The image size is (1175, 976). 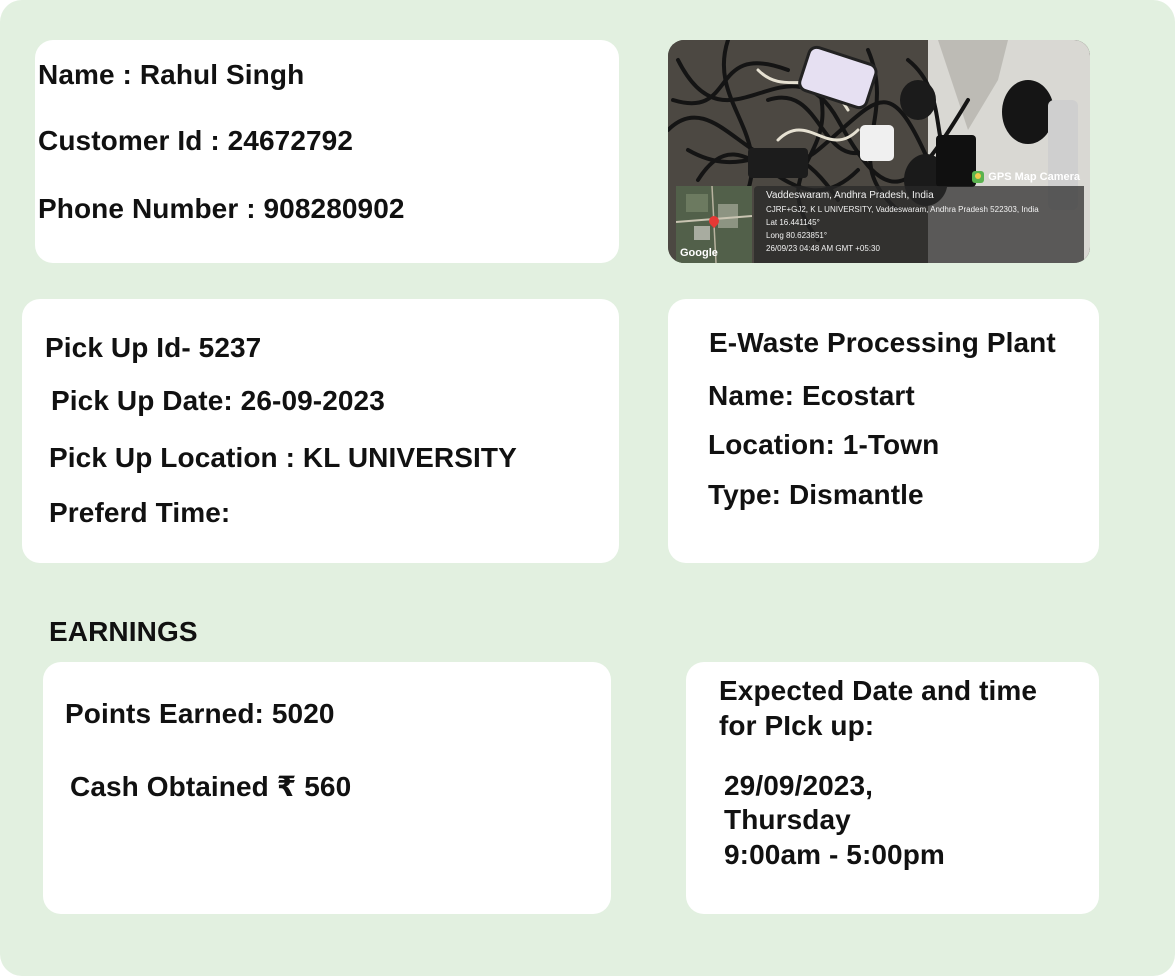 I want to click on customer-phone: Phone Number : 908280902, so click(x=221, y=208).